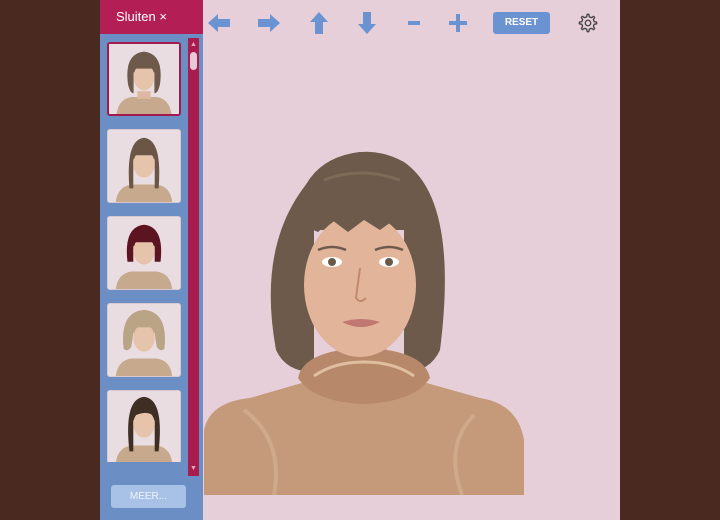  Describe the element at coordinates (193, 45) in the screenshot. I see `scroll-up-arrow-icon: ▲` at that location.